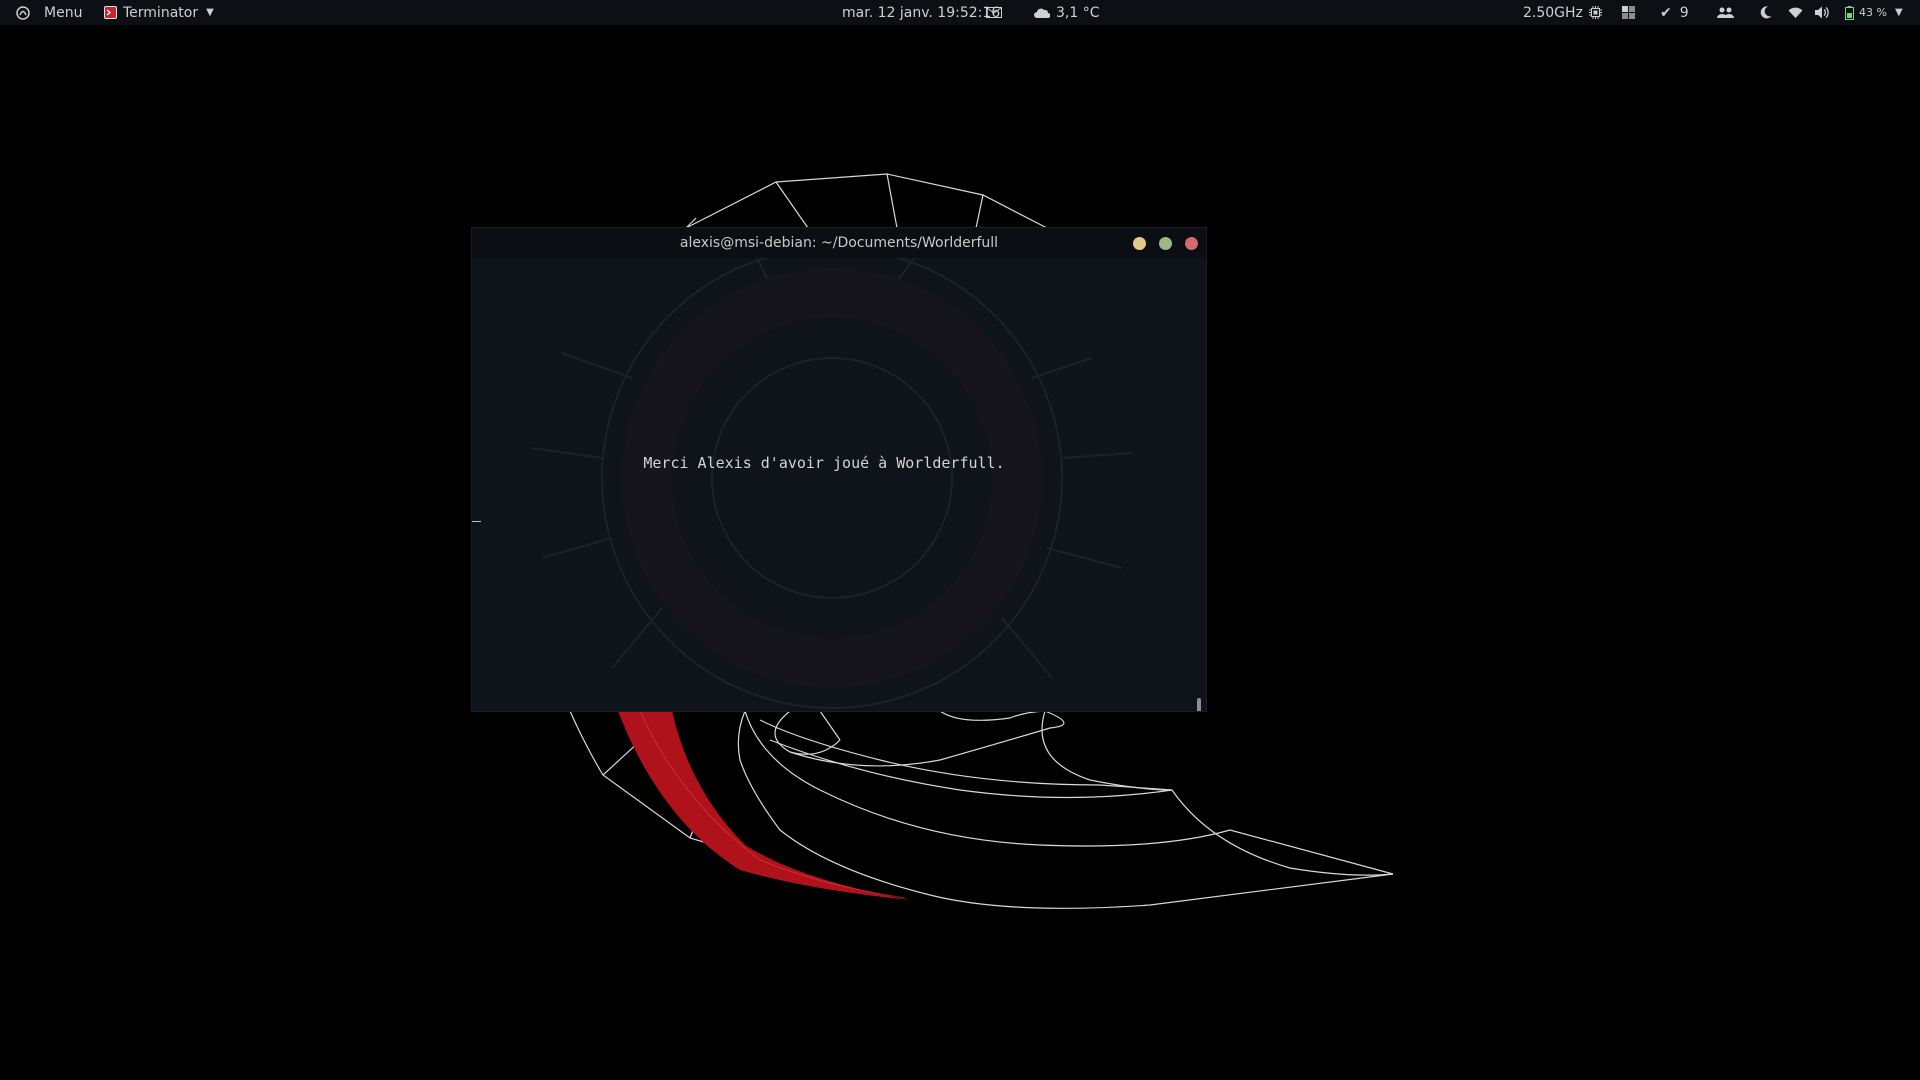  What do you see at coordinates (1684, 12) in the screenshot?
I see `tasks-count: 9` at bounding box center [1684, 12].